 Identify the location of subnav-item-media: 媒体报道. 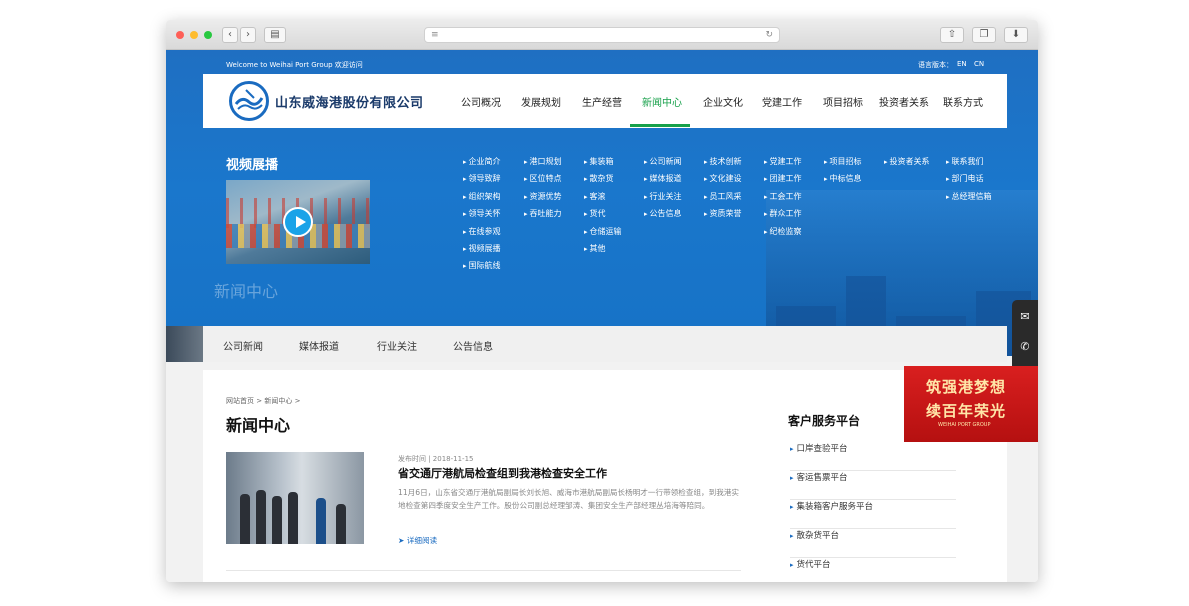
(319, 345).